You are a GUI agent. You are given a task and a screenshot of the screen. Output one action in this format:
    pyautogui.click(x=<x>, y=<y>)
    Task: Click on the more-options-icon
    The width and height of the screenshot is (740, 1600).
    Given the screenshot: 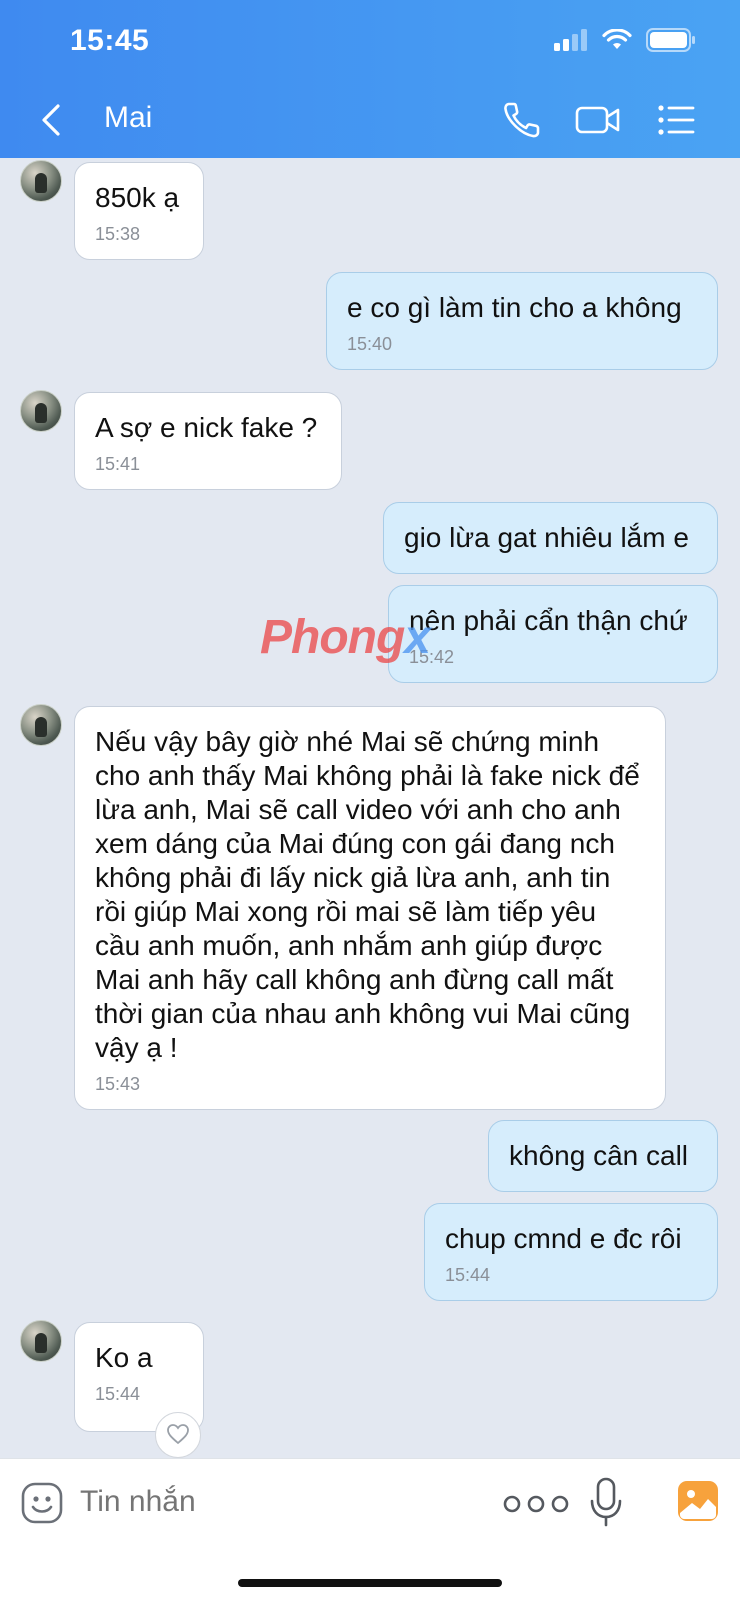 What is the action you would take?
    pyautogui.click(x=538, y=1504)
    